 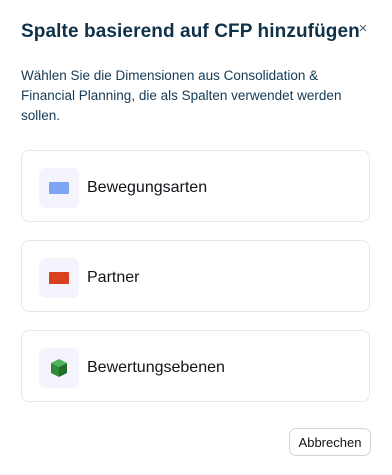 I want to click on option-bewegungsarten: Bewegungsarten, so click(x=195, y=186).